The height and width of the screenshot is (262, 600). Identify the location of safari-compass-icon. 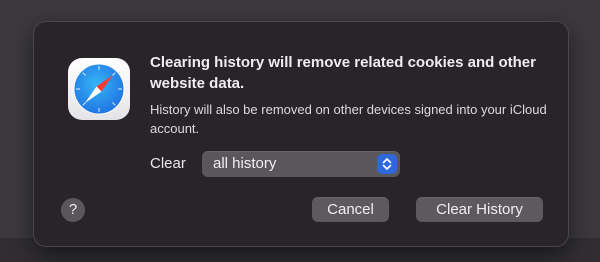
(99, 89).